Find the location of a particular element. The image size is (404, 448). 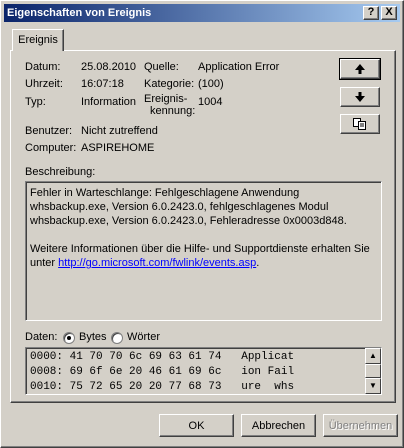

up-arrow-icon is located at coordinates (360, 69).